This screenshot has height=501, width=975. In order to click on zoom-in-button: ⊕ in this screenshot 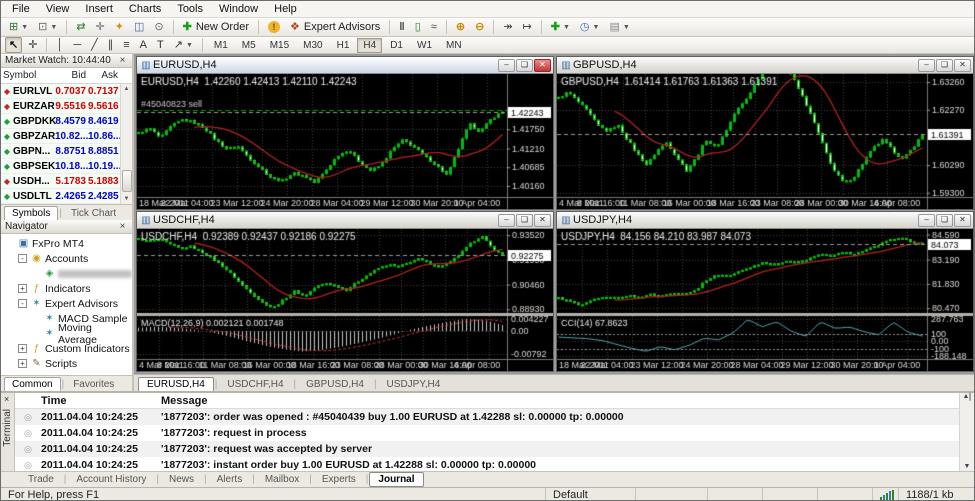, I will do `click(460, 27)`.